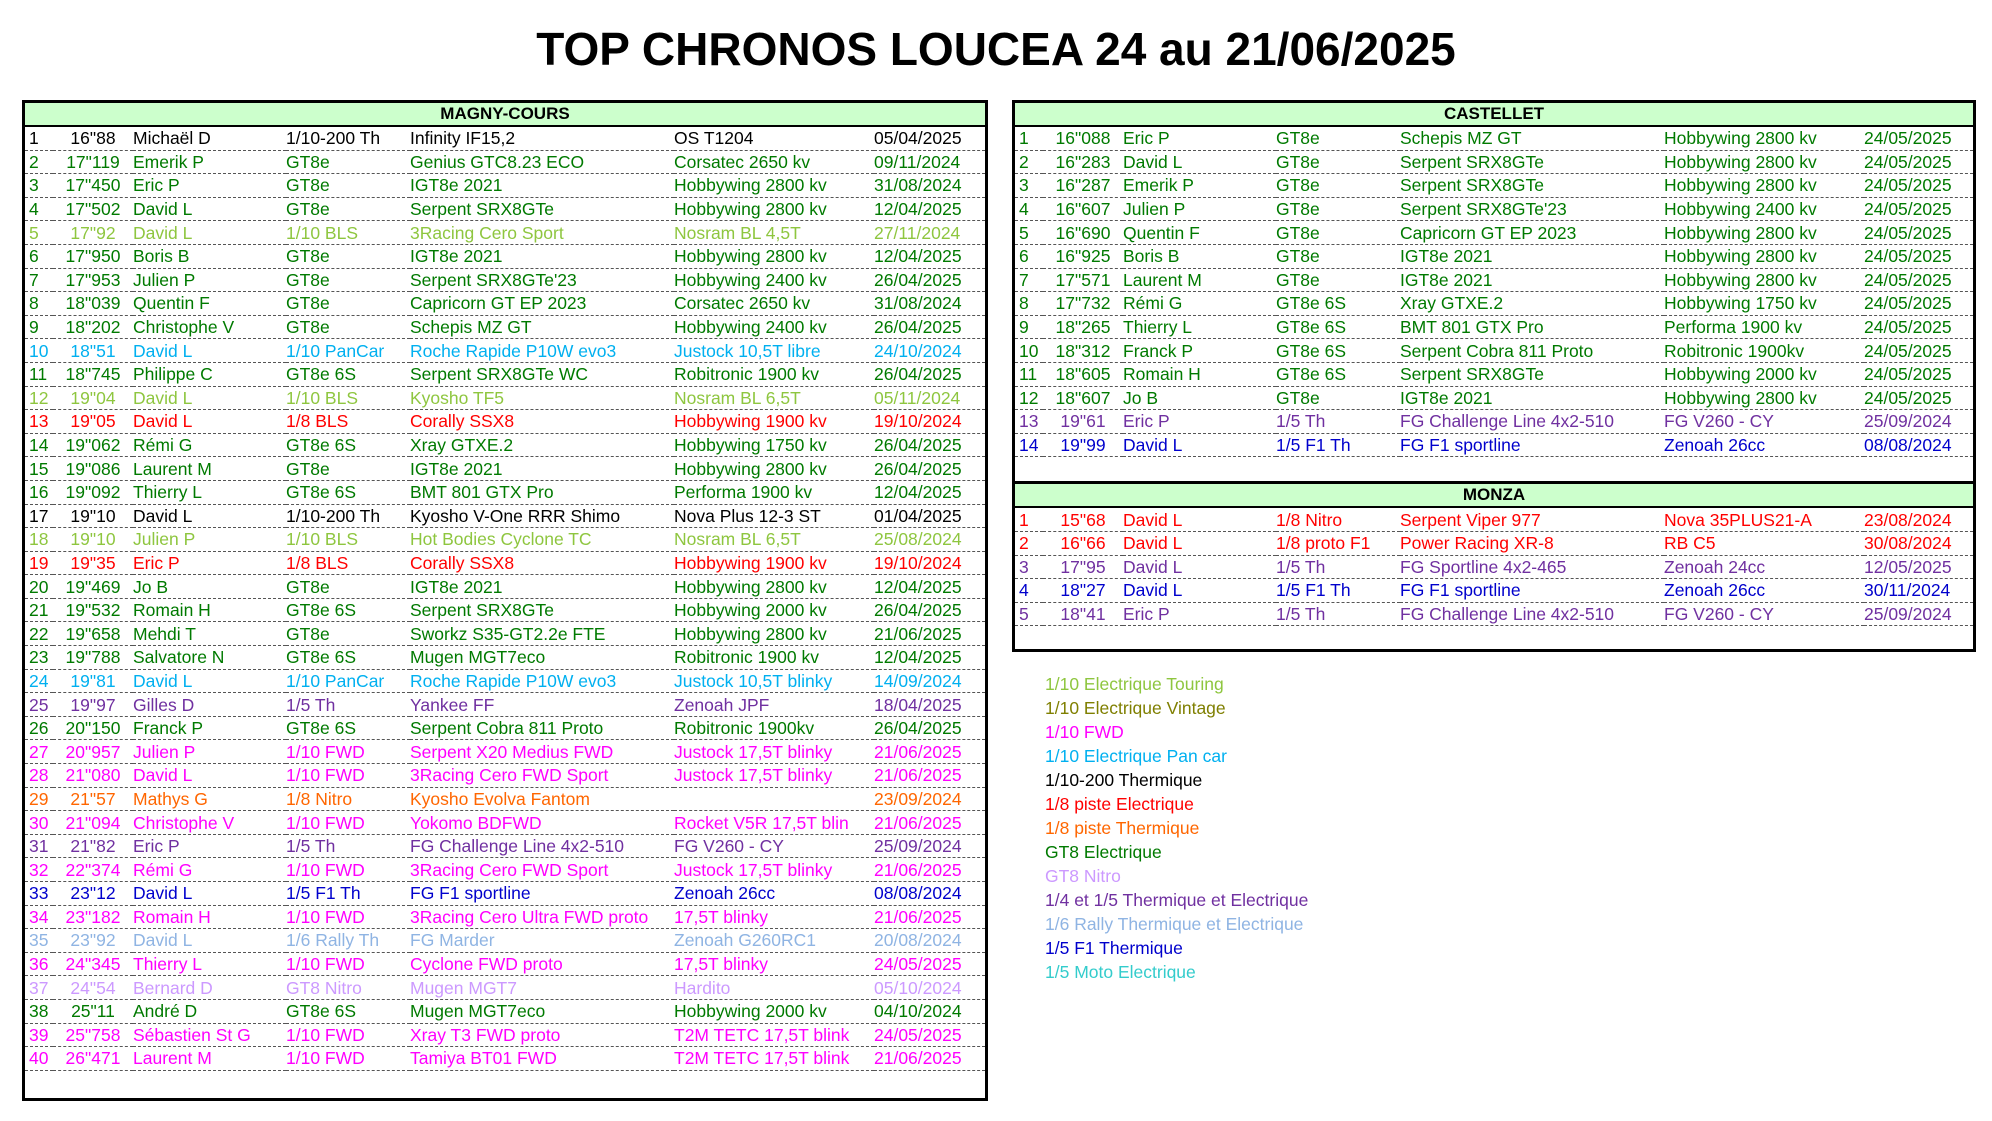  I want to click on car-cell: 3Racing Cero Sport, so click(542, 232).